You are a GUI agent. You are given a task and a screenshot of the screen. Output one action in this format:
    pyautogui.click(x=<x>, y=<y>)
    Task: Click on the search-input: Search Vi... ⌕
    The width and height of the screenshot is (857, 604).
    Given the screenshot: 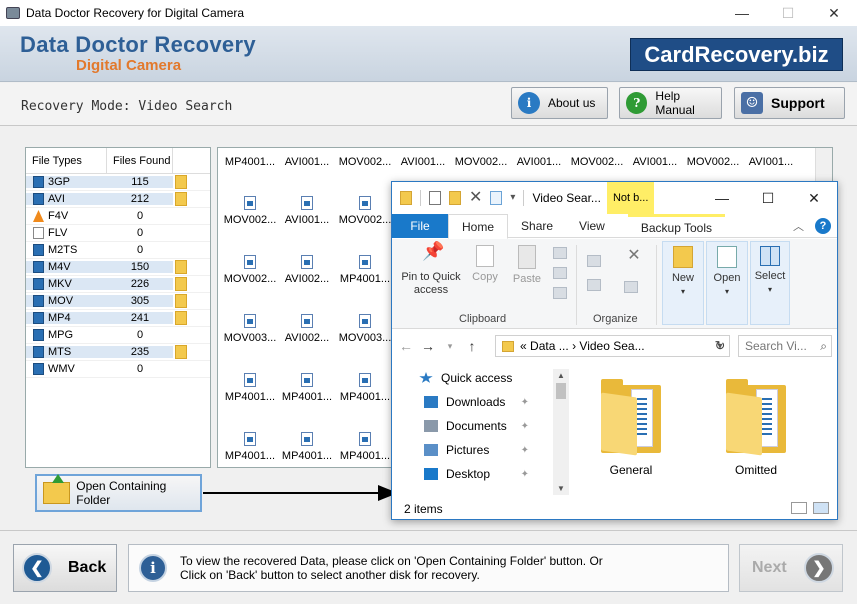 What is the action you would take?
    pyautogui.click(x=785, y=346)
    